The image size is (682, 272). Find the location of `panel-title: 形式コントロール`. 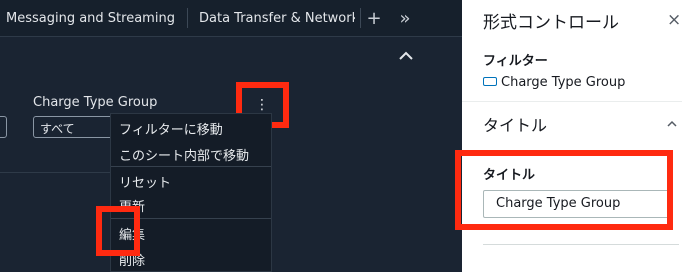

panel-title: 形式コントロール is located at coordinates (551, 23).